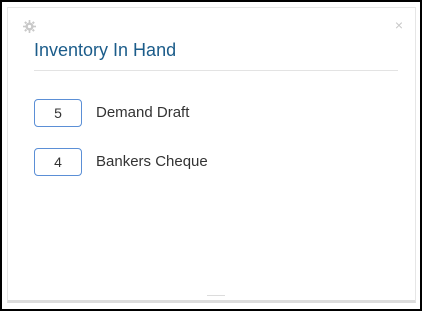  I want to click on widget-title: Inventory In Hand, so click(105, 50).